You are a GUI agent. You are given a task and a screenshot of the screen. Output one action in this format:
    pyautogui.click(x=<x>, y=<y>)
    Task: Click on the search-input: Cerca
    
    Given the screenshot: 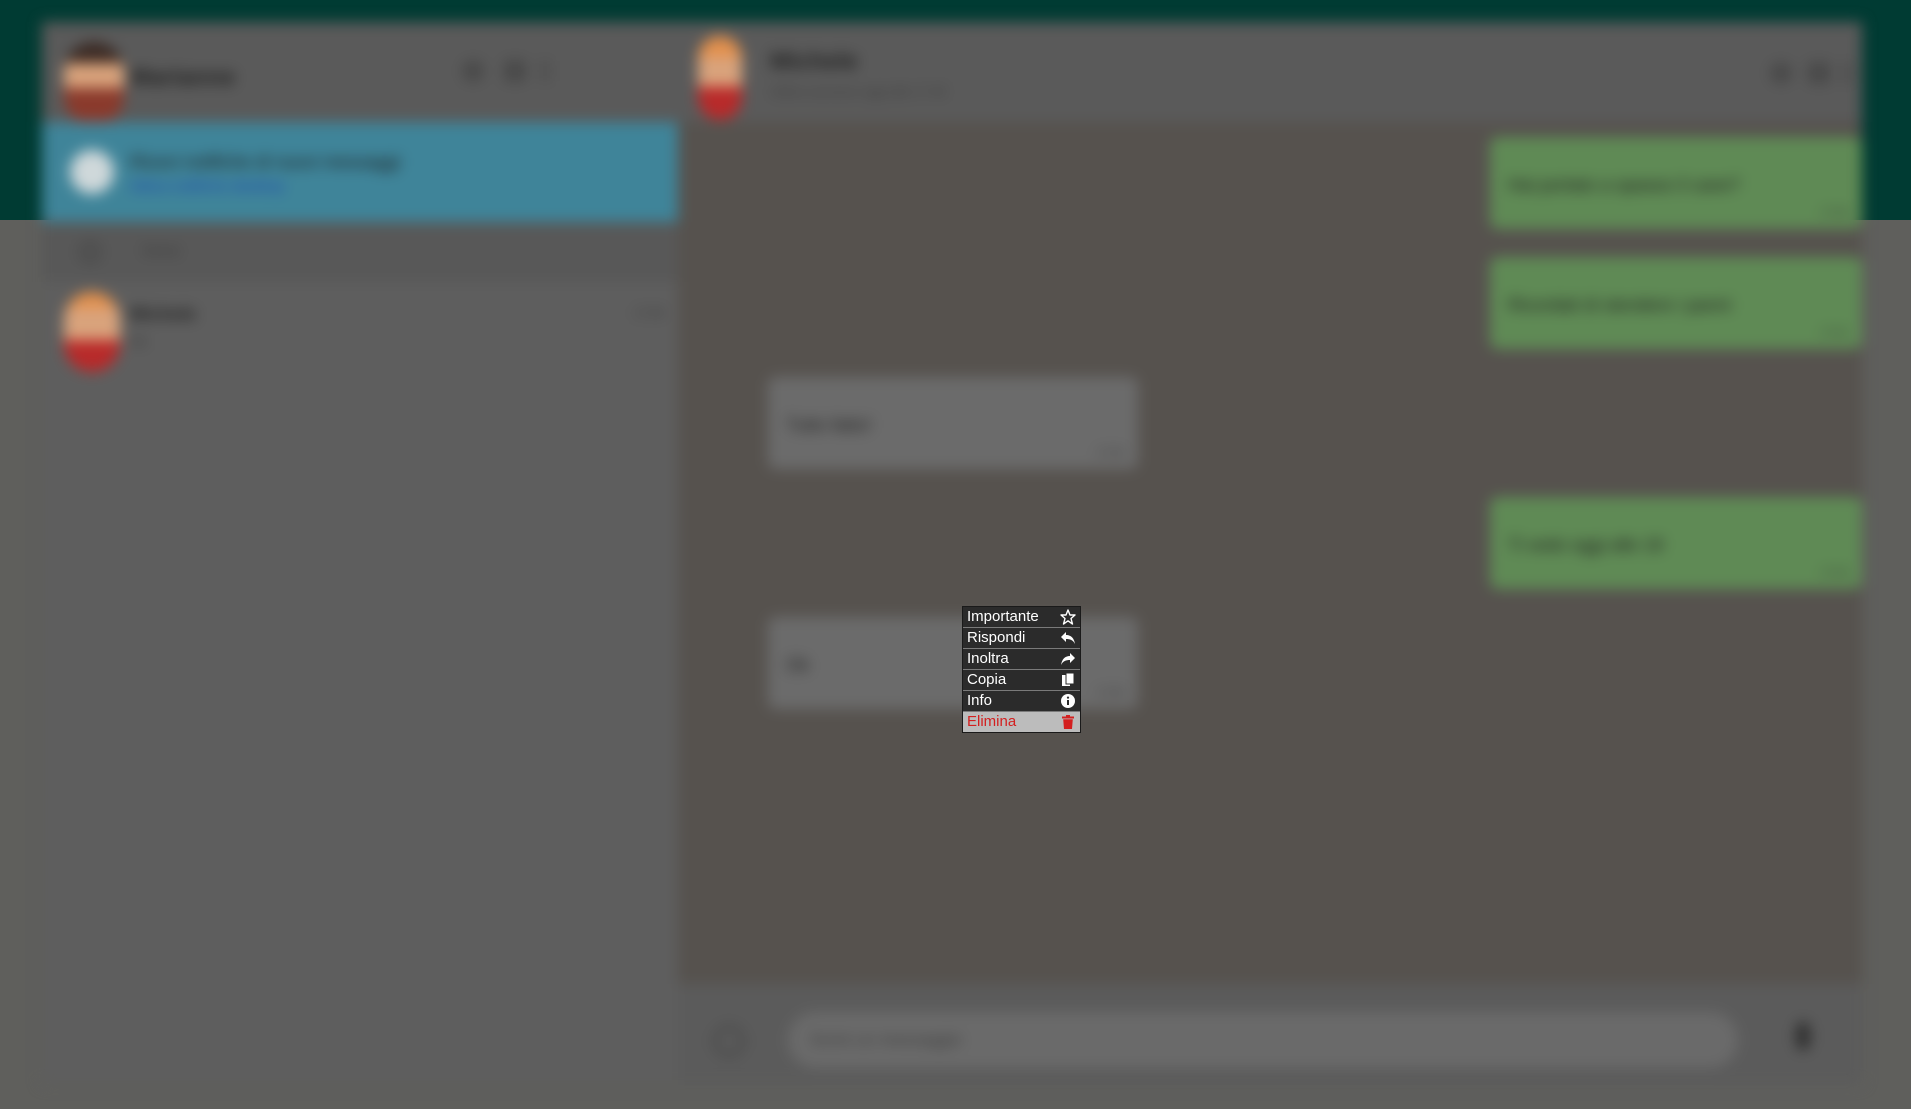 What is the action you would take?
    pyautogui.click(x=160, y=250)
    